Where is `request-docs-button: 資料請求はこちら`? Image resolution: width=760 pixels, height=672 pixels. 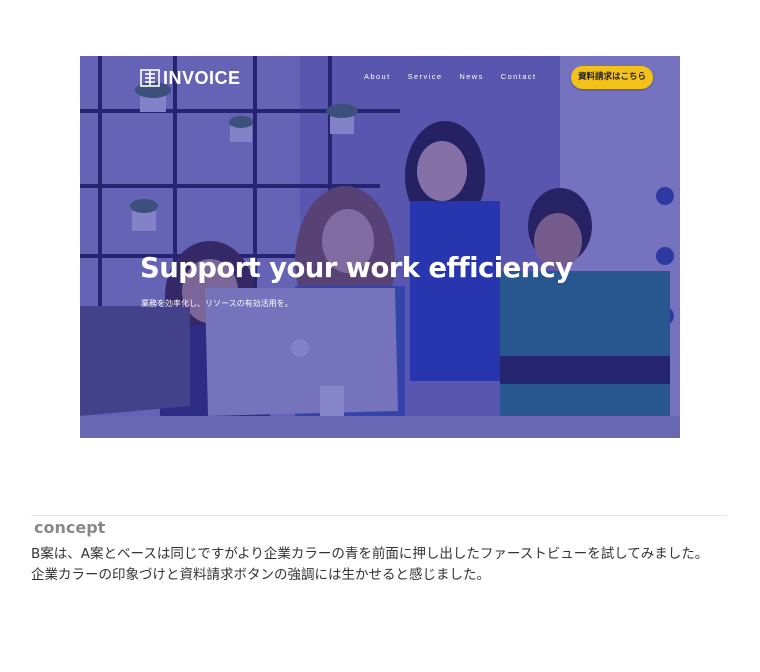
request-docs-button: 資料請求はこちら is located at coordinates (612, 77).